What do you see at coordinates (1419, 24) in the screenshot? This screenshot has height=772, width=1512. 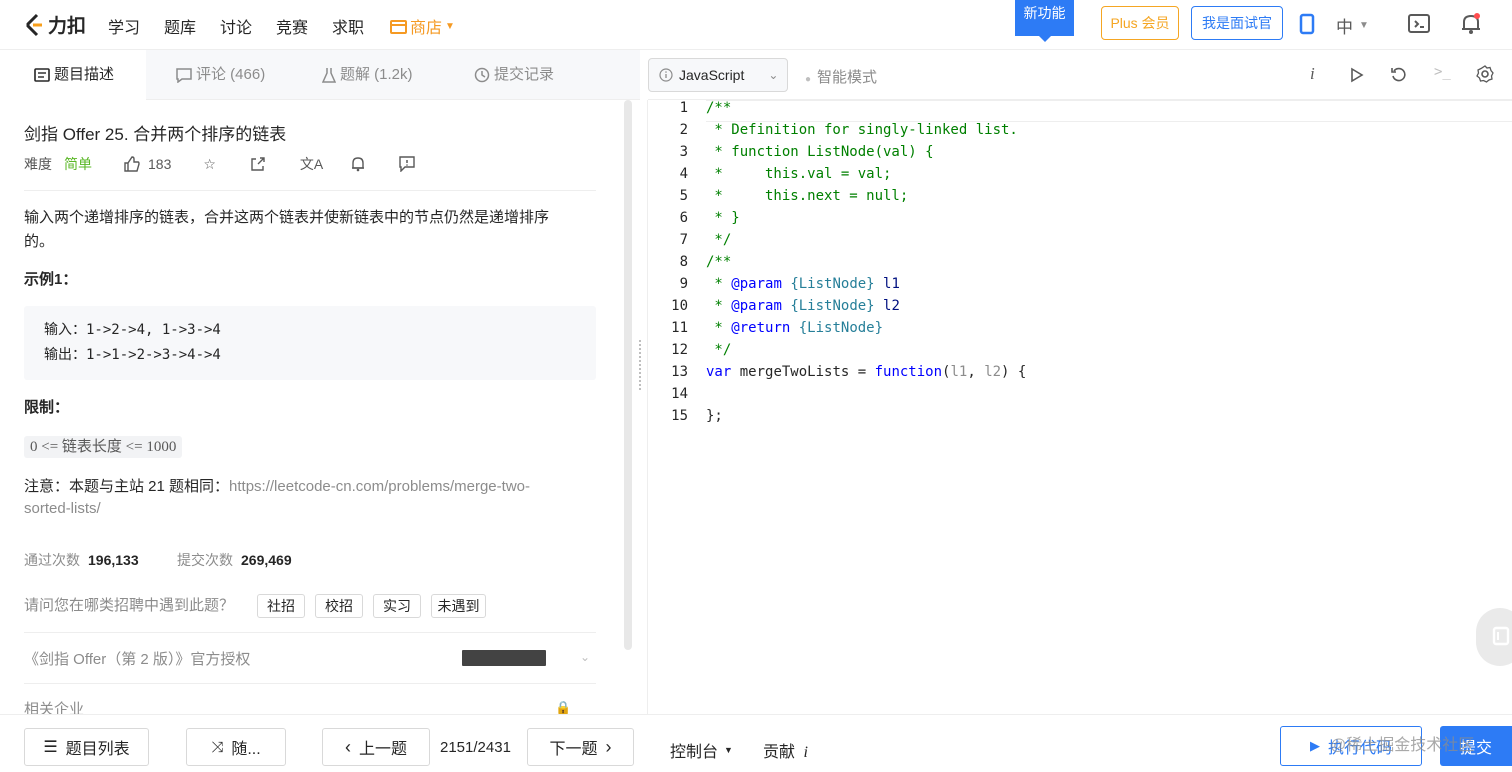 I see `playground-icon` at bounding box center [1419, 24].